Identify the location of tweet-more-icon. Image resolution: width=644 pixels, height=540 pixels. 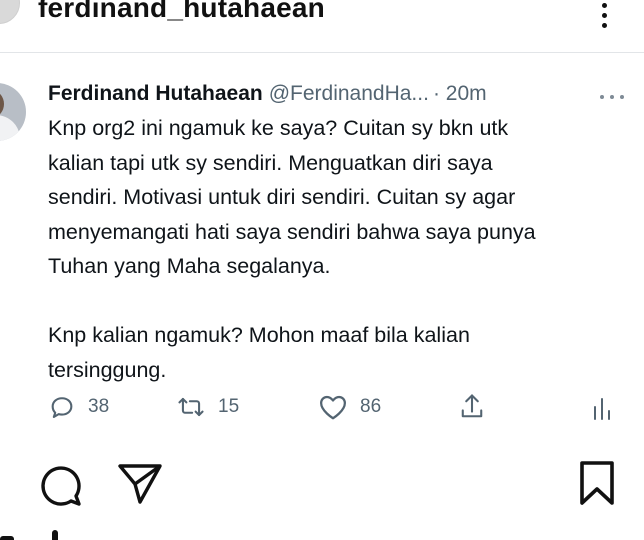
(618, 98).